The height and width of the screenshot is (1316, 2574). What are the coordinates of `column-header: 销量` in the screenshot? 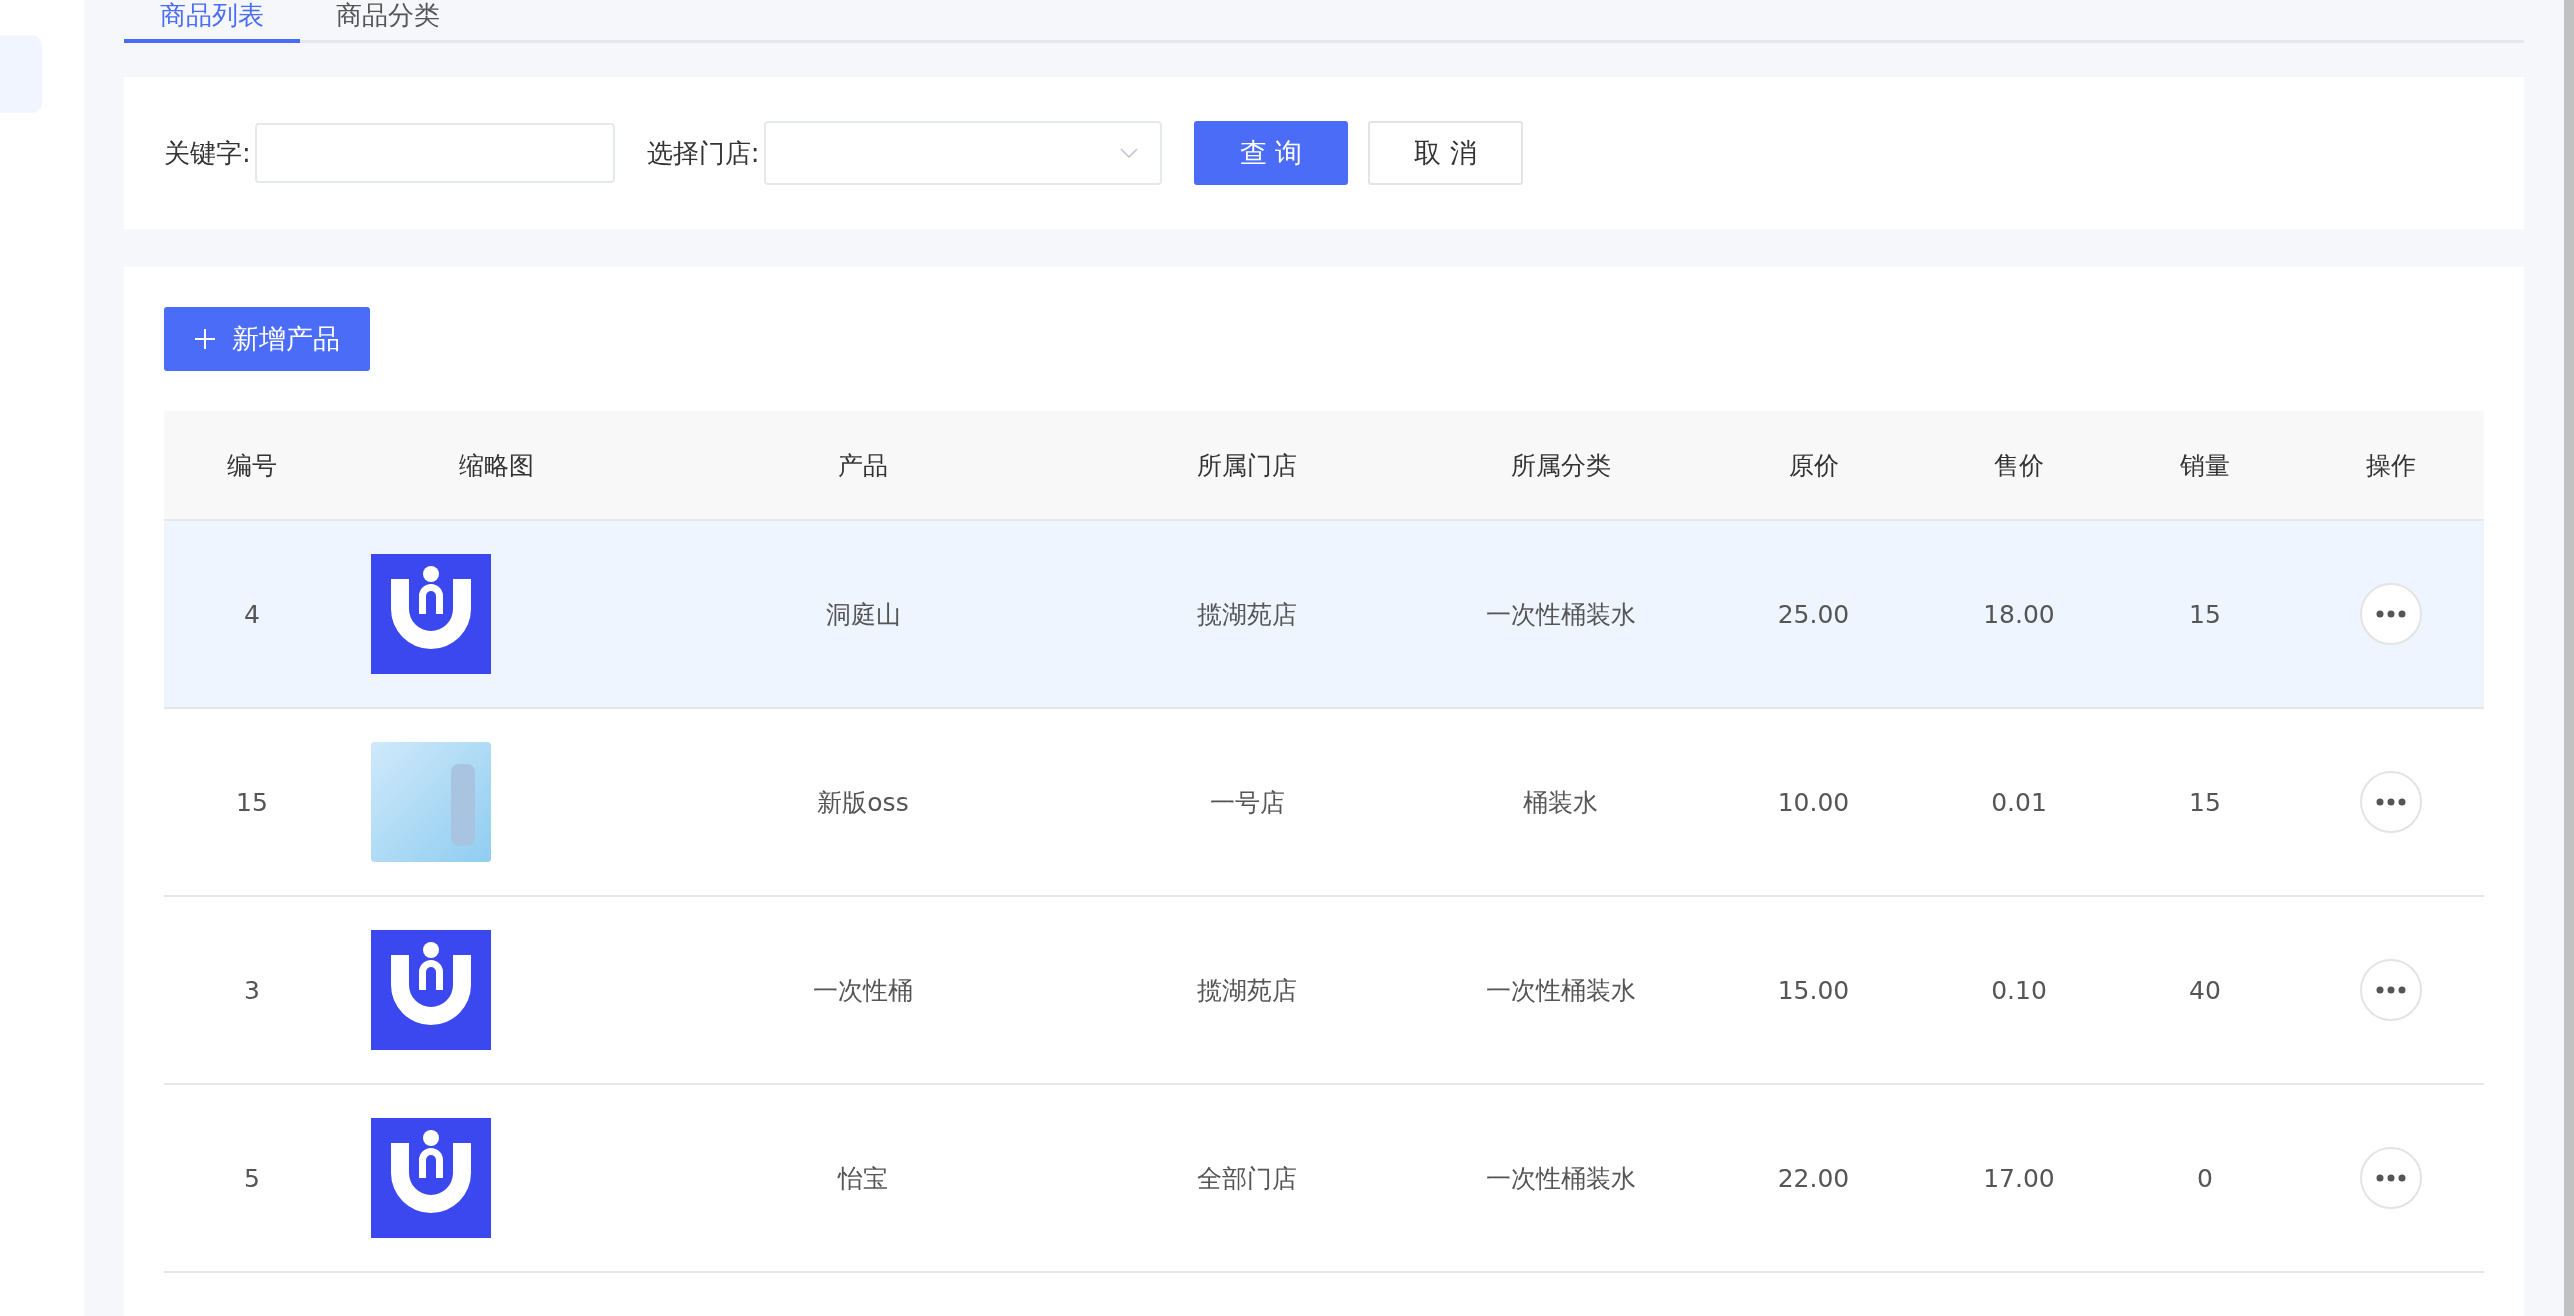 It's located at (2205, 465).